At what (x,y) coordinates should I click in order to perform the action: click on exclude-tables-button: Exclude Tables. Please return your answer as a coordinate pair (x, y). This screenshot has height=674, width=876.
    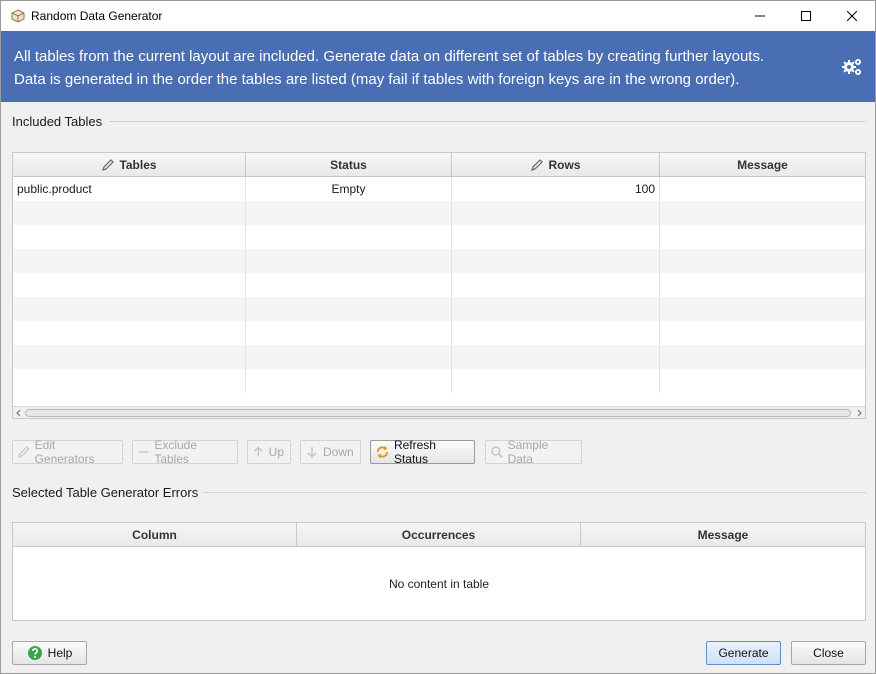
    Looking at the image, I should click on (185, 452).